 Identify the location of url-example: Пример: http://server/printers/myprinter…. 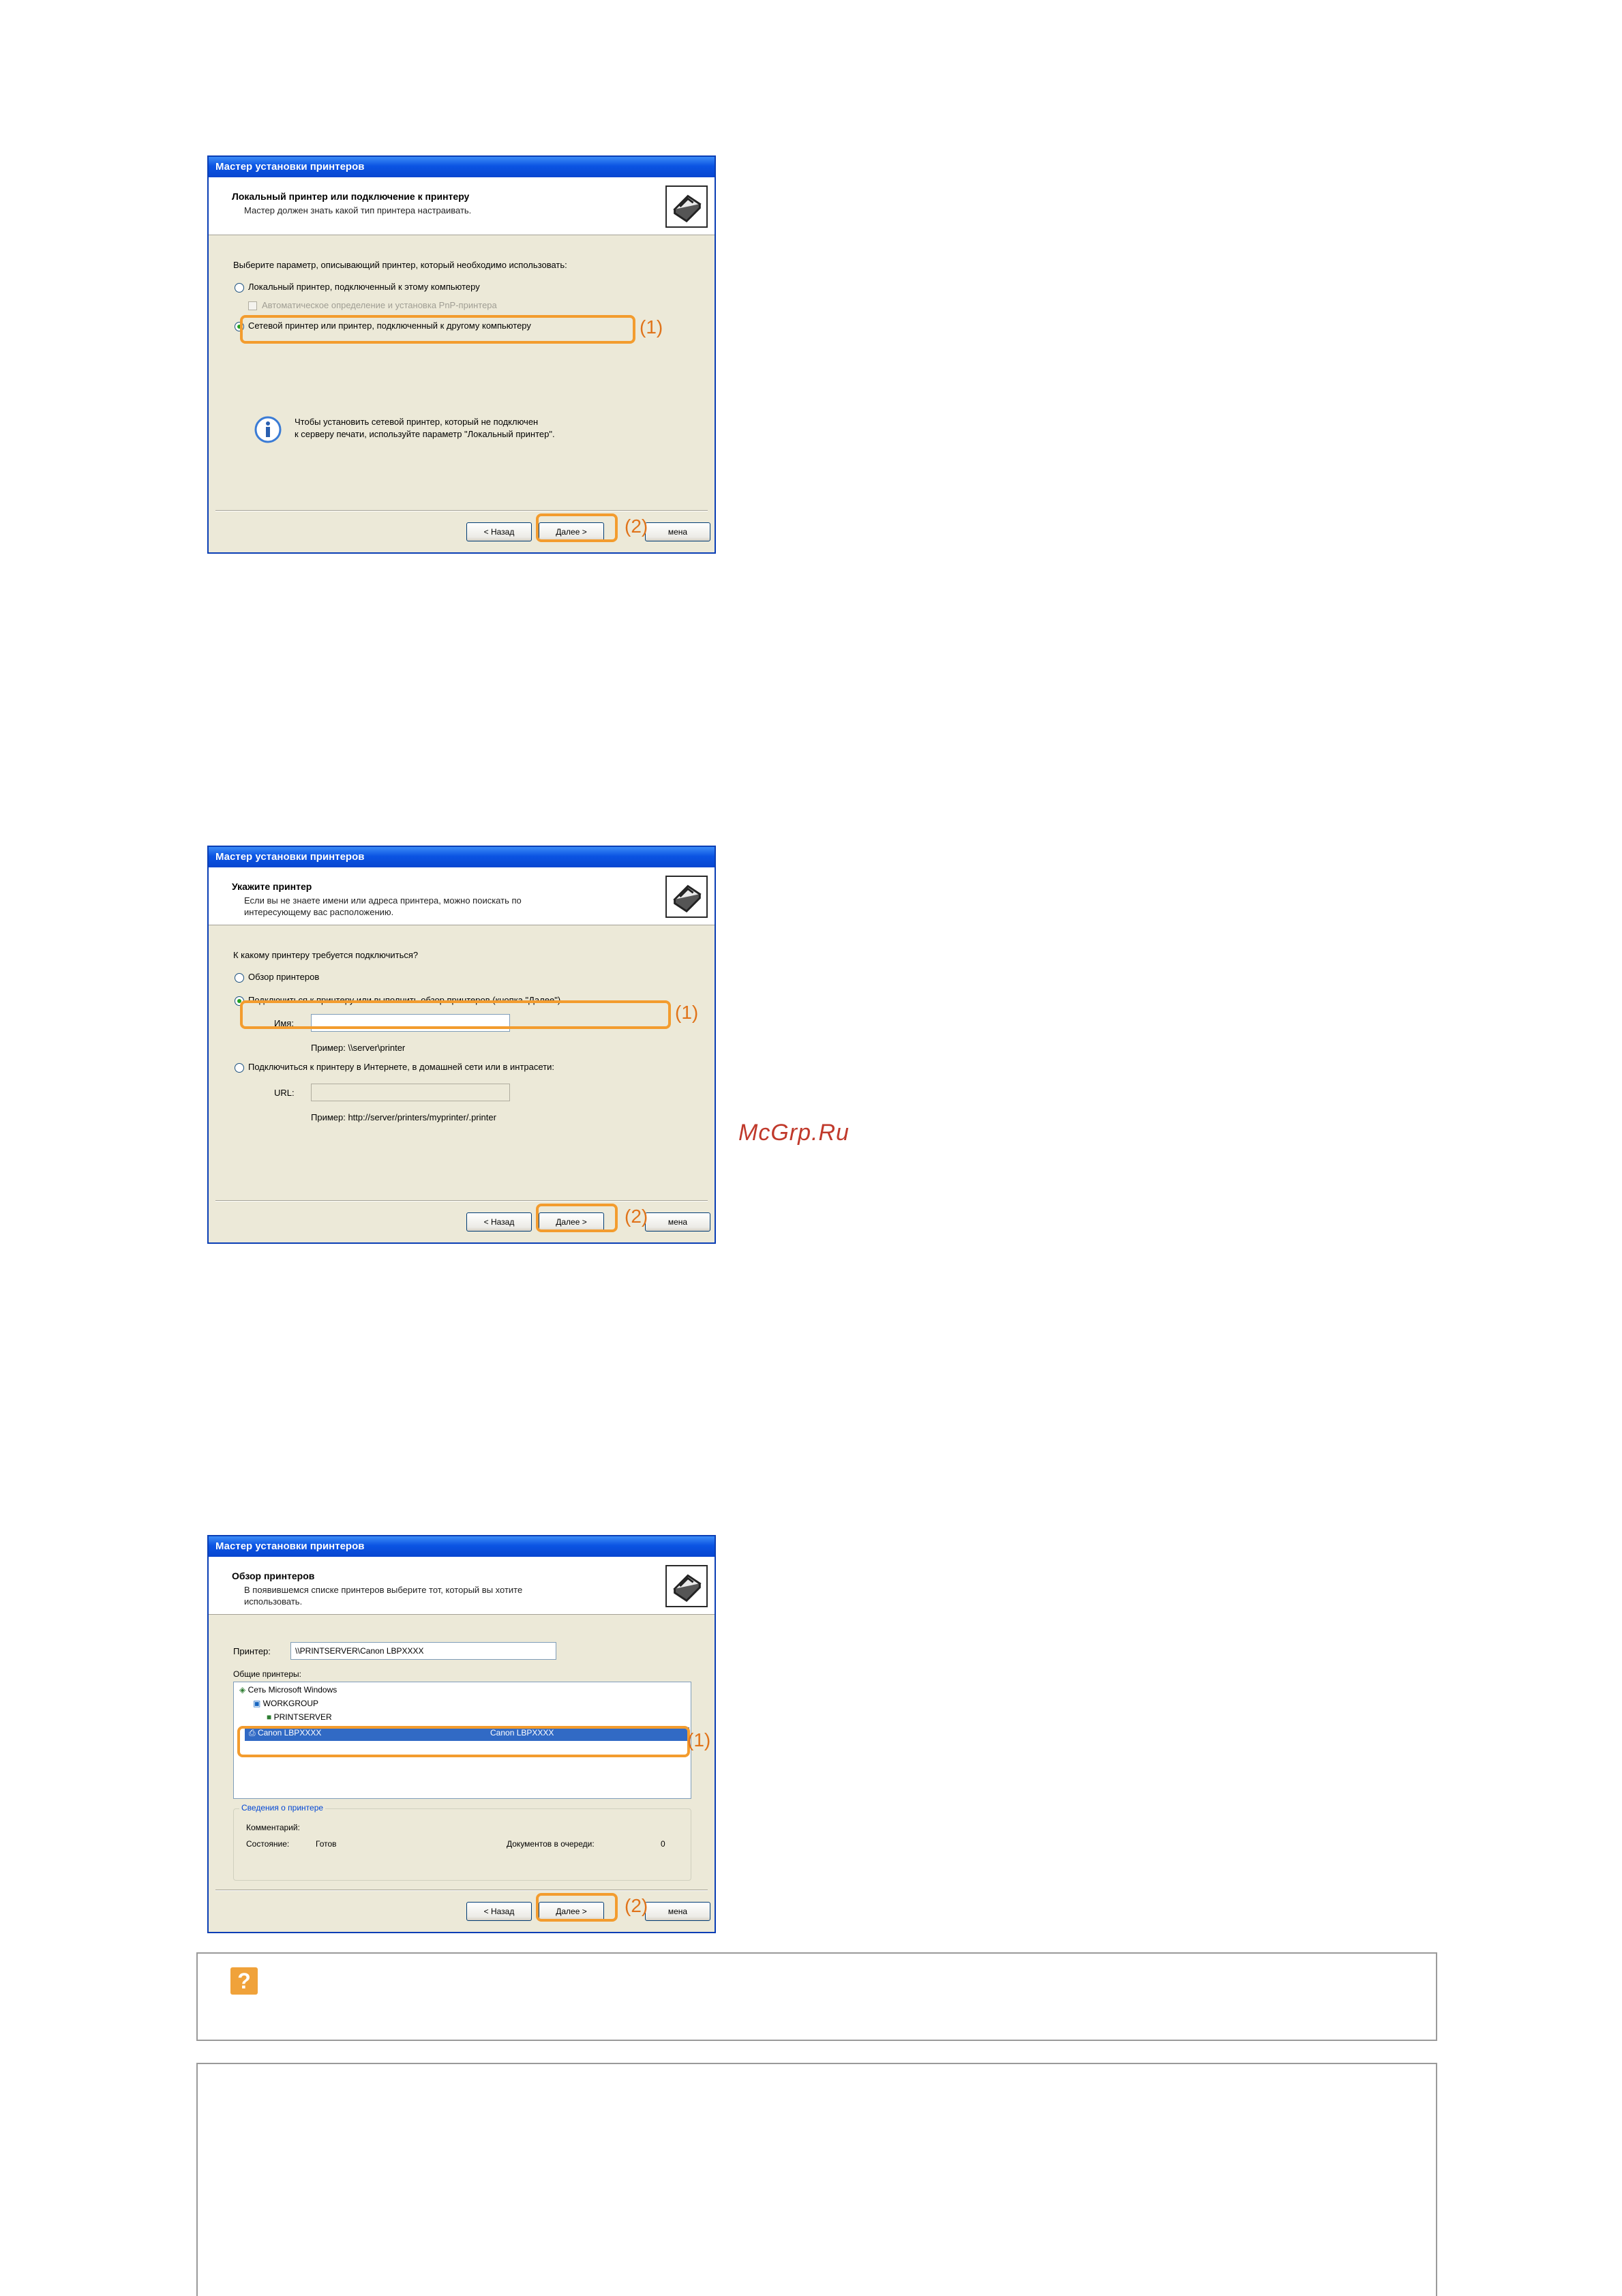
(403, 1117).